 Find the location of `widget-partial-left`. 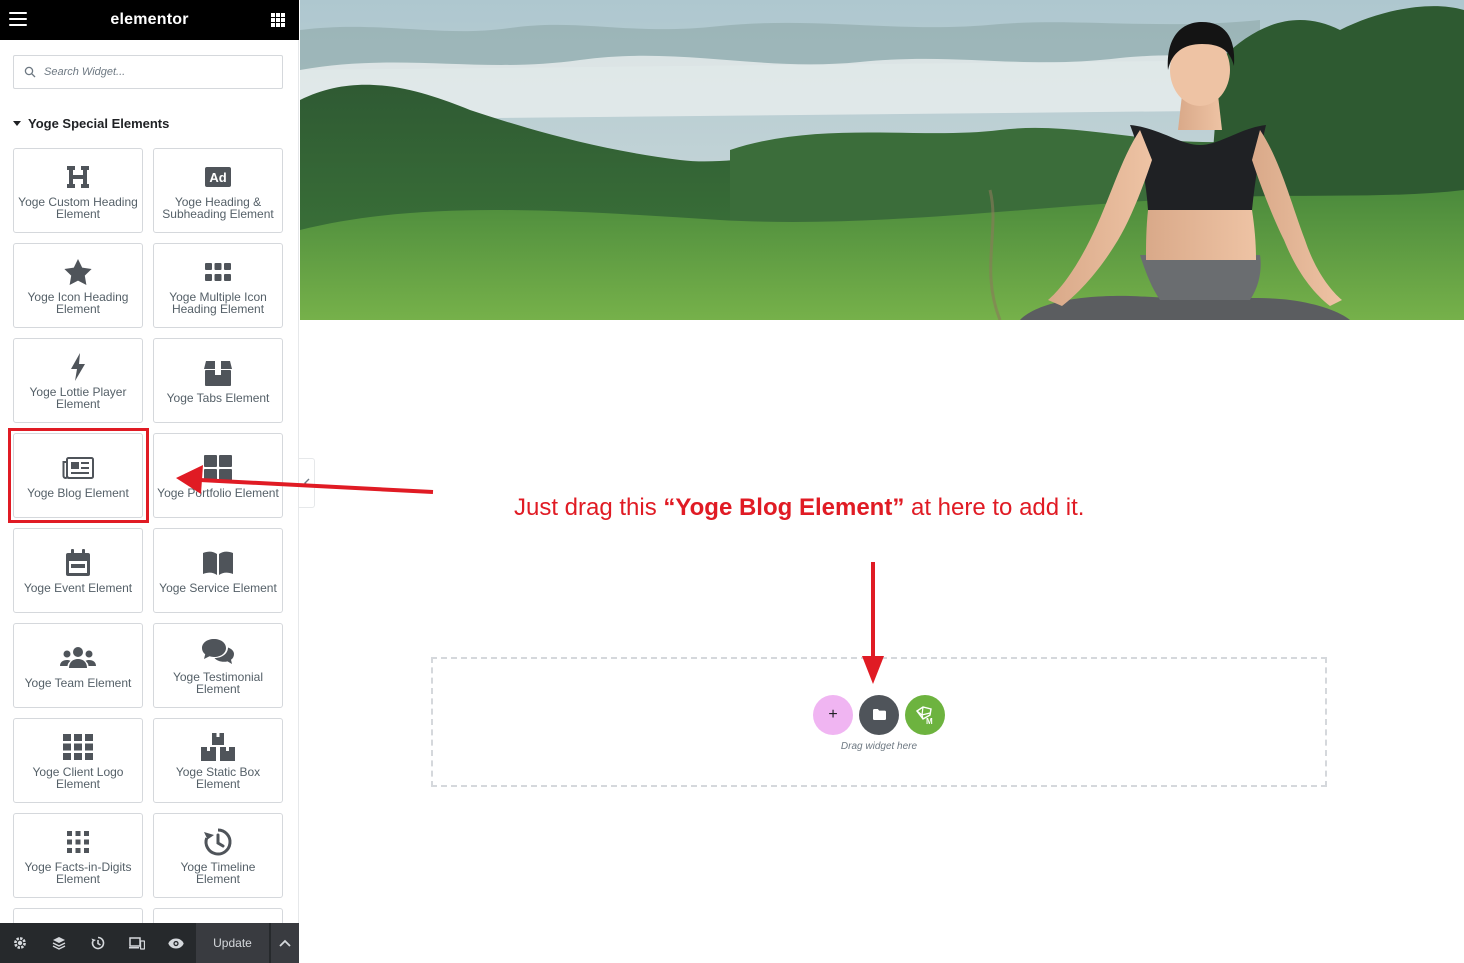

widget-partial-left is located at coordinates (78, 915).